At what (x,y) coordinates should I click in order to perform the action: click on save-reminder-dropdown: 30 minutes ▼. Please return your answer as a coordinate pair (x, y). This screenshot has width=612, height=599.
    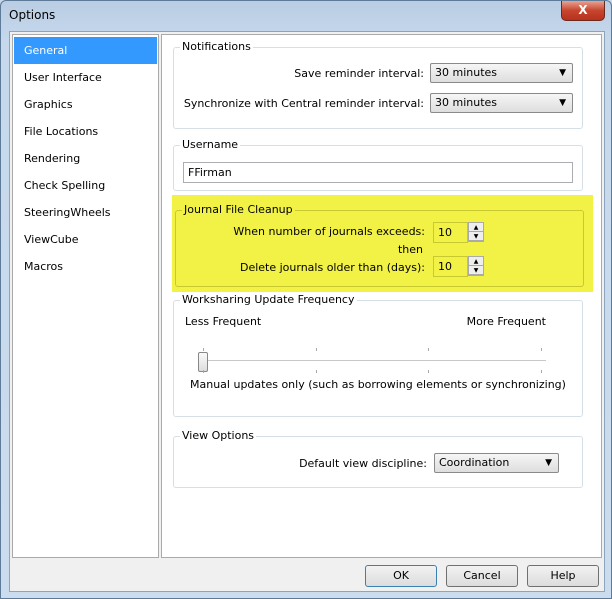
    Looking at the image, I should click on (501, 73).